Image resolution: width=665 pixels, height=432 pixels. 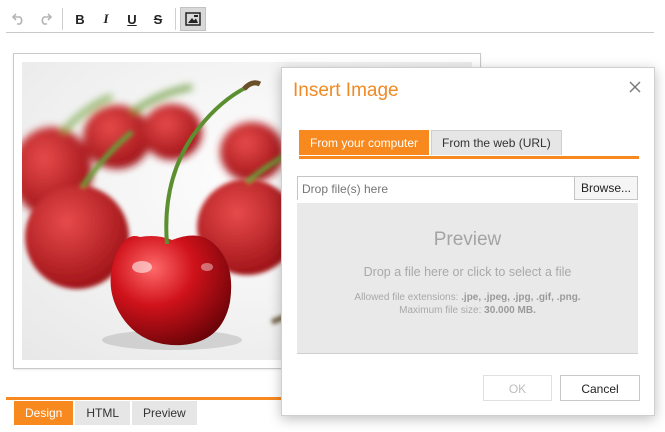 I want to click on editor-mode-bar, so click(x=151, y=398).